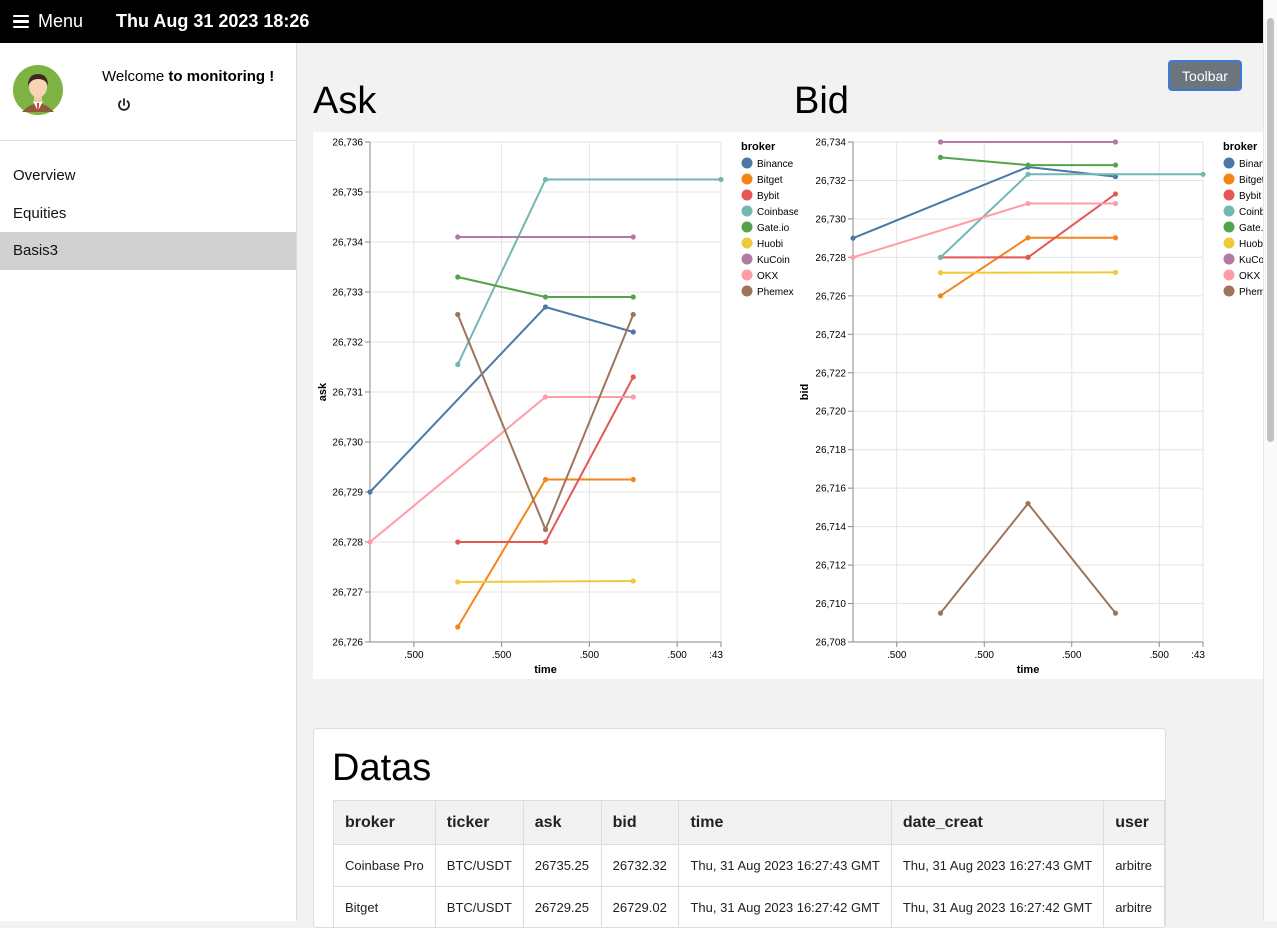  I want to click on column-header-user: user, so click(1134, 823).